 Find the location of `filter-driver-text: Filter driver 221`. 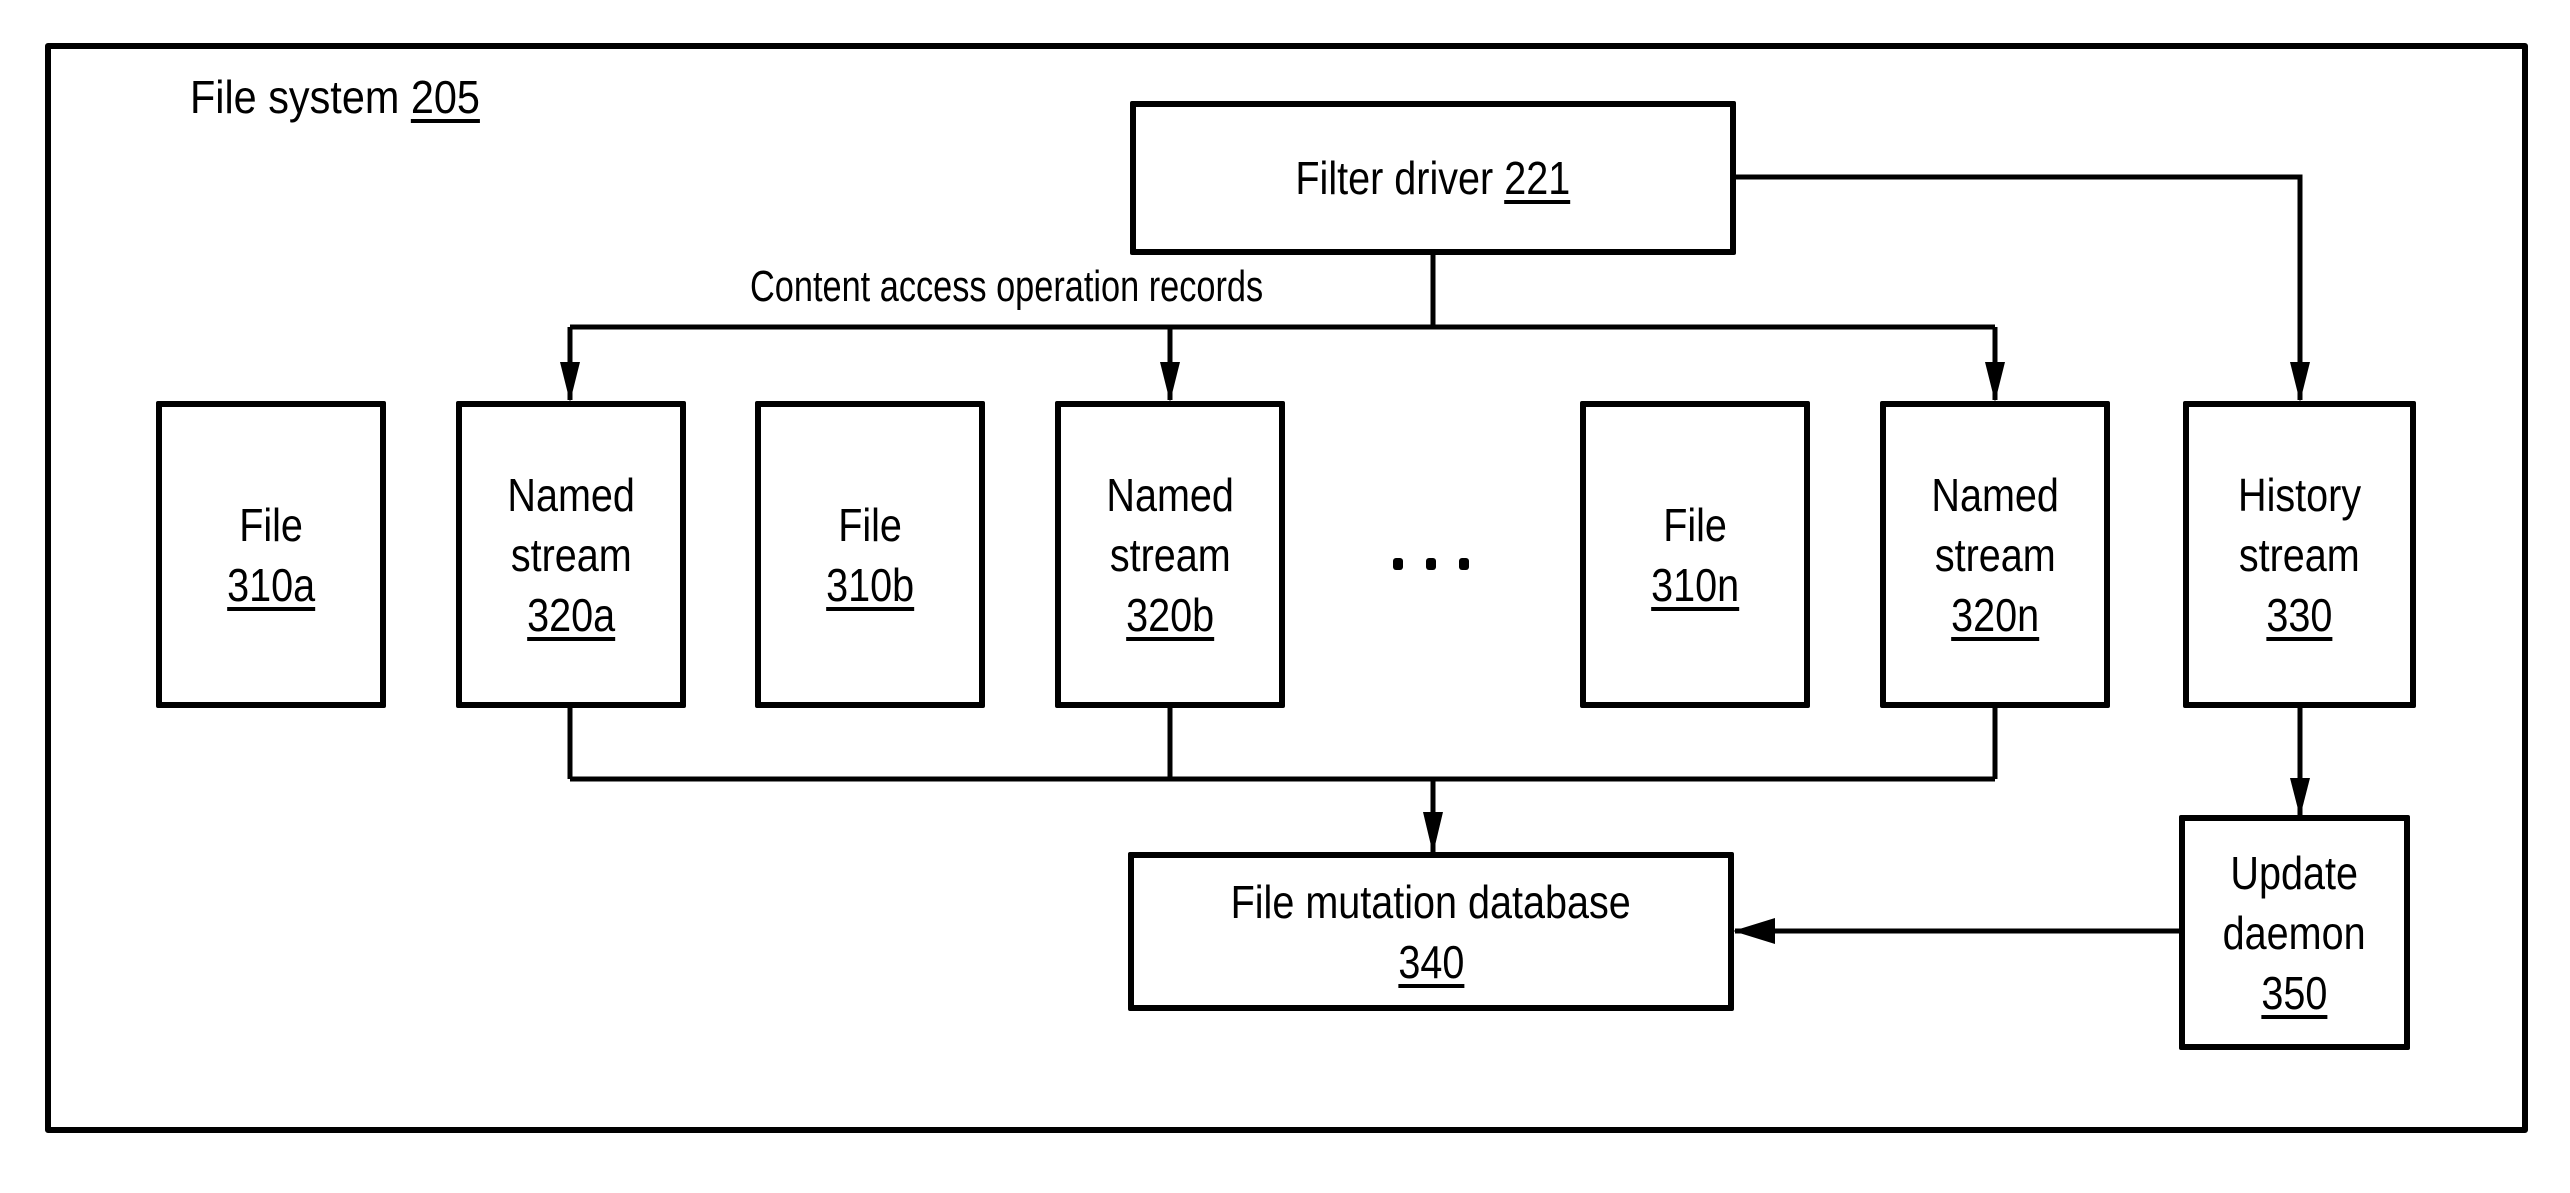

filter-driver-text: Filter driver 221 is located at coordinates (1433, 178).